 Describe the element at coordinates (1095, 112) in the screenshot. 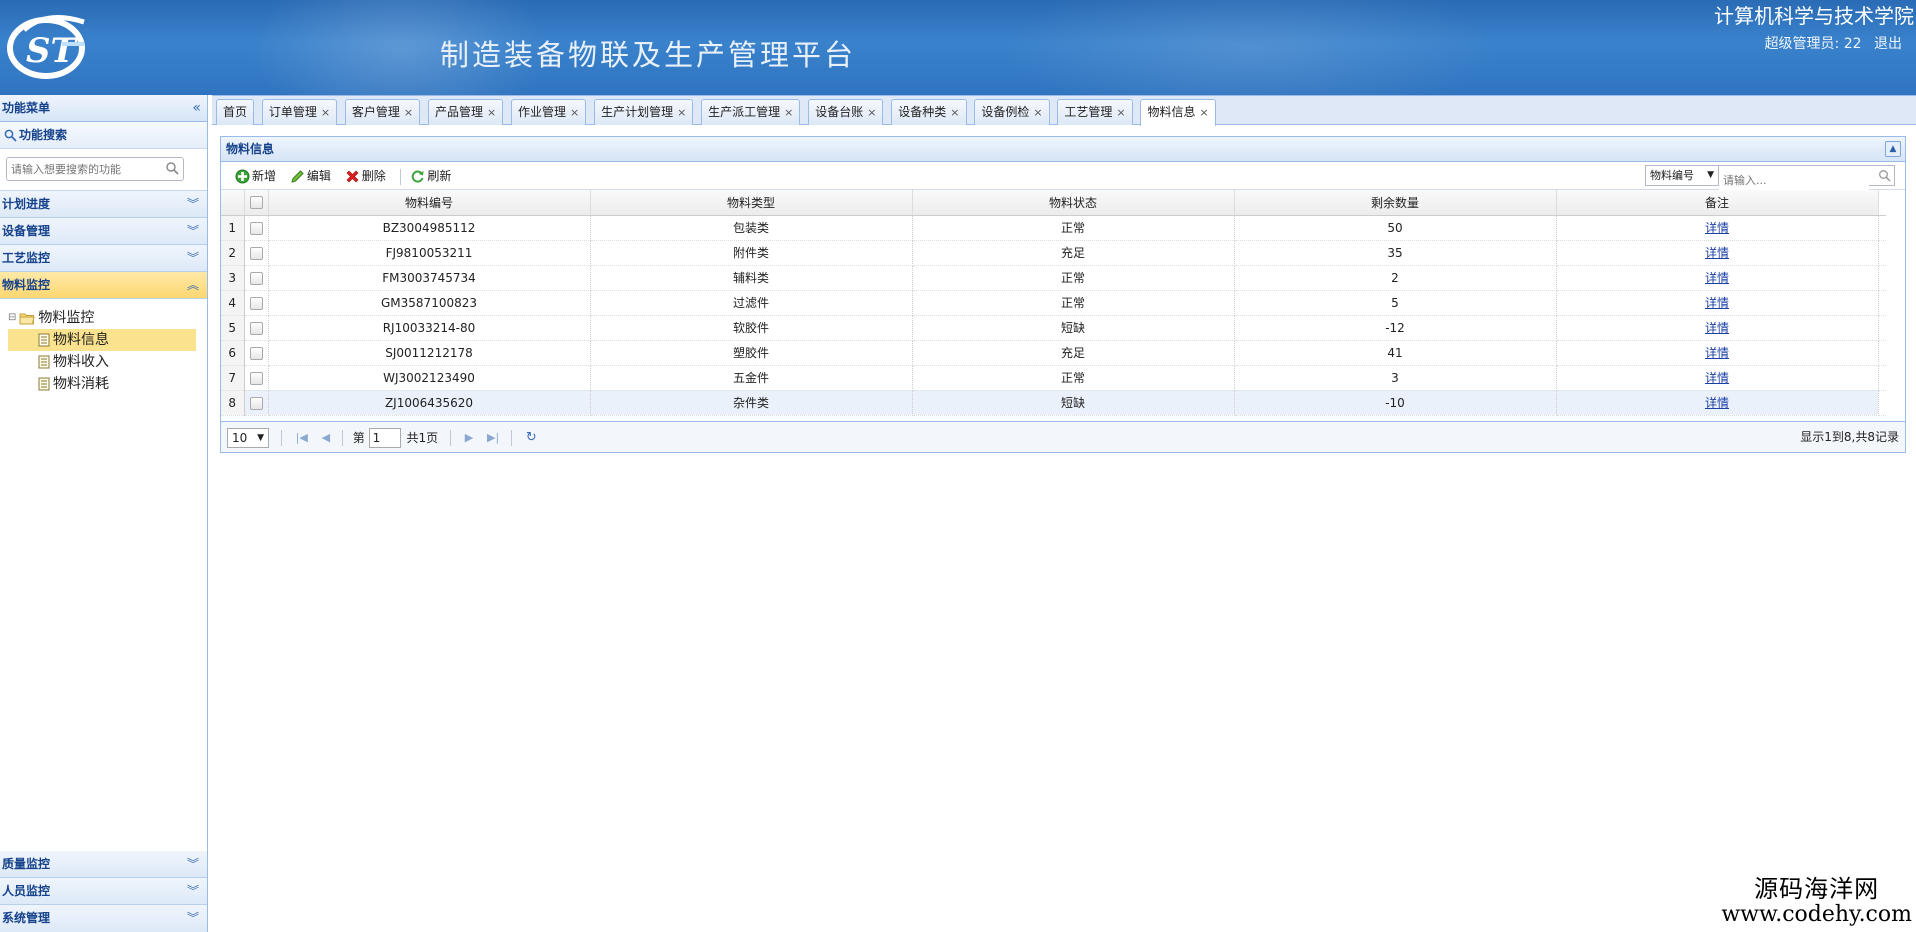

I see `tab-process: 工艺管理 ×` at that location.